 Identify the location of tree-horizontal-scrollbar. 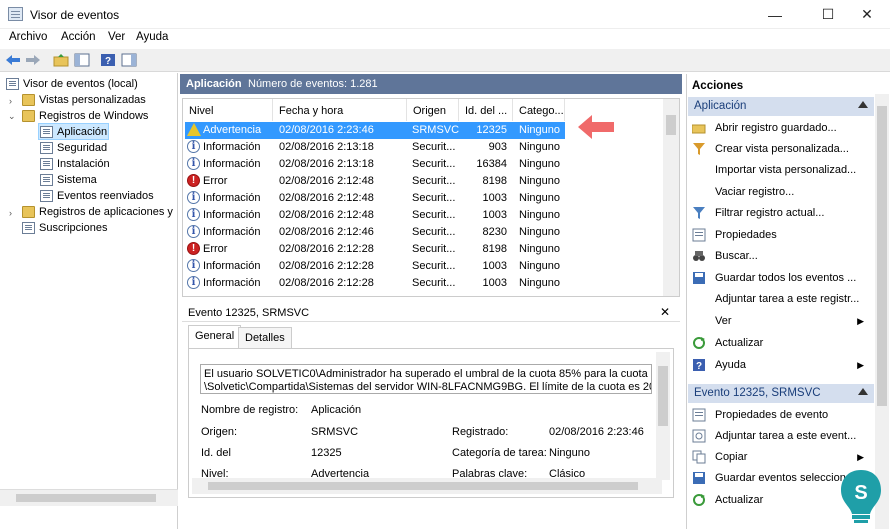
(89, 497).